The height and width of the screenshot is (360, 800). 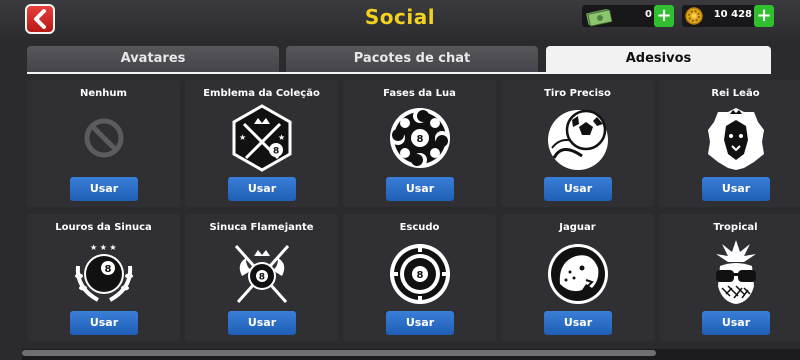 I want to click on coins-counter: 10 428 +, so click(x=728, y=16).